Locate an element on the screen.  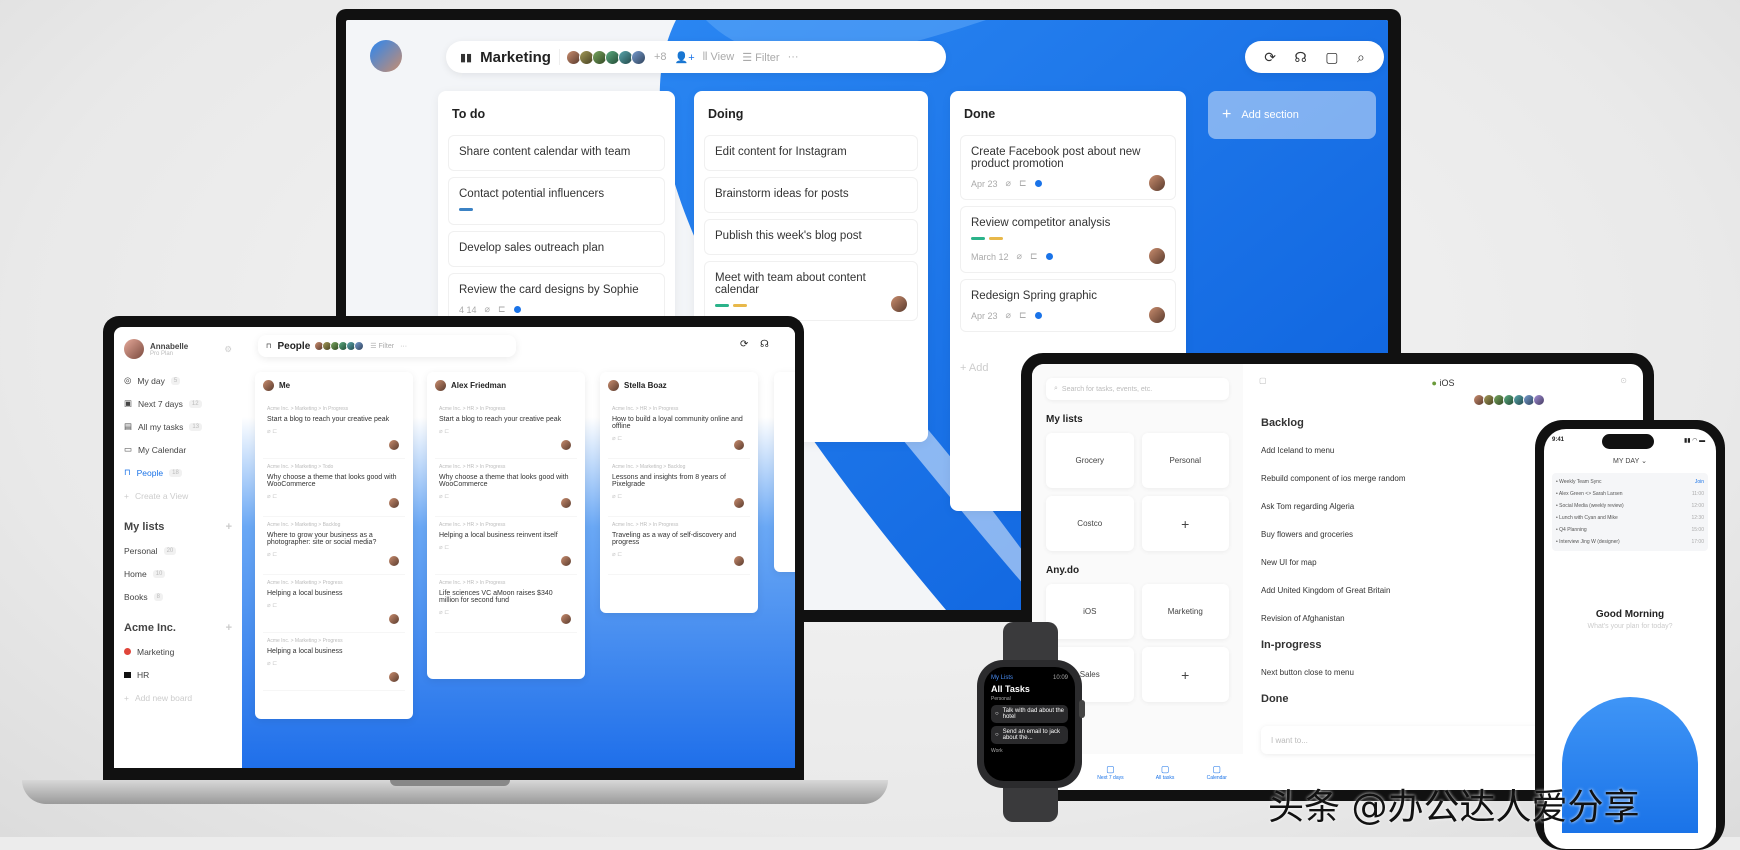
task-card: Brainstorm ideas for posts is located at coordinates (811, 195).